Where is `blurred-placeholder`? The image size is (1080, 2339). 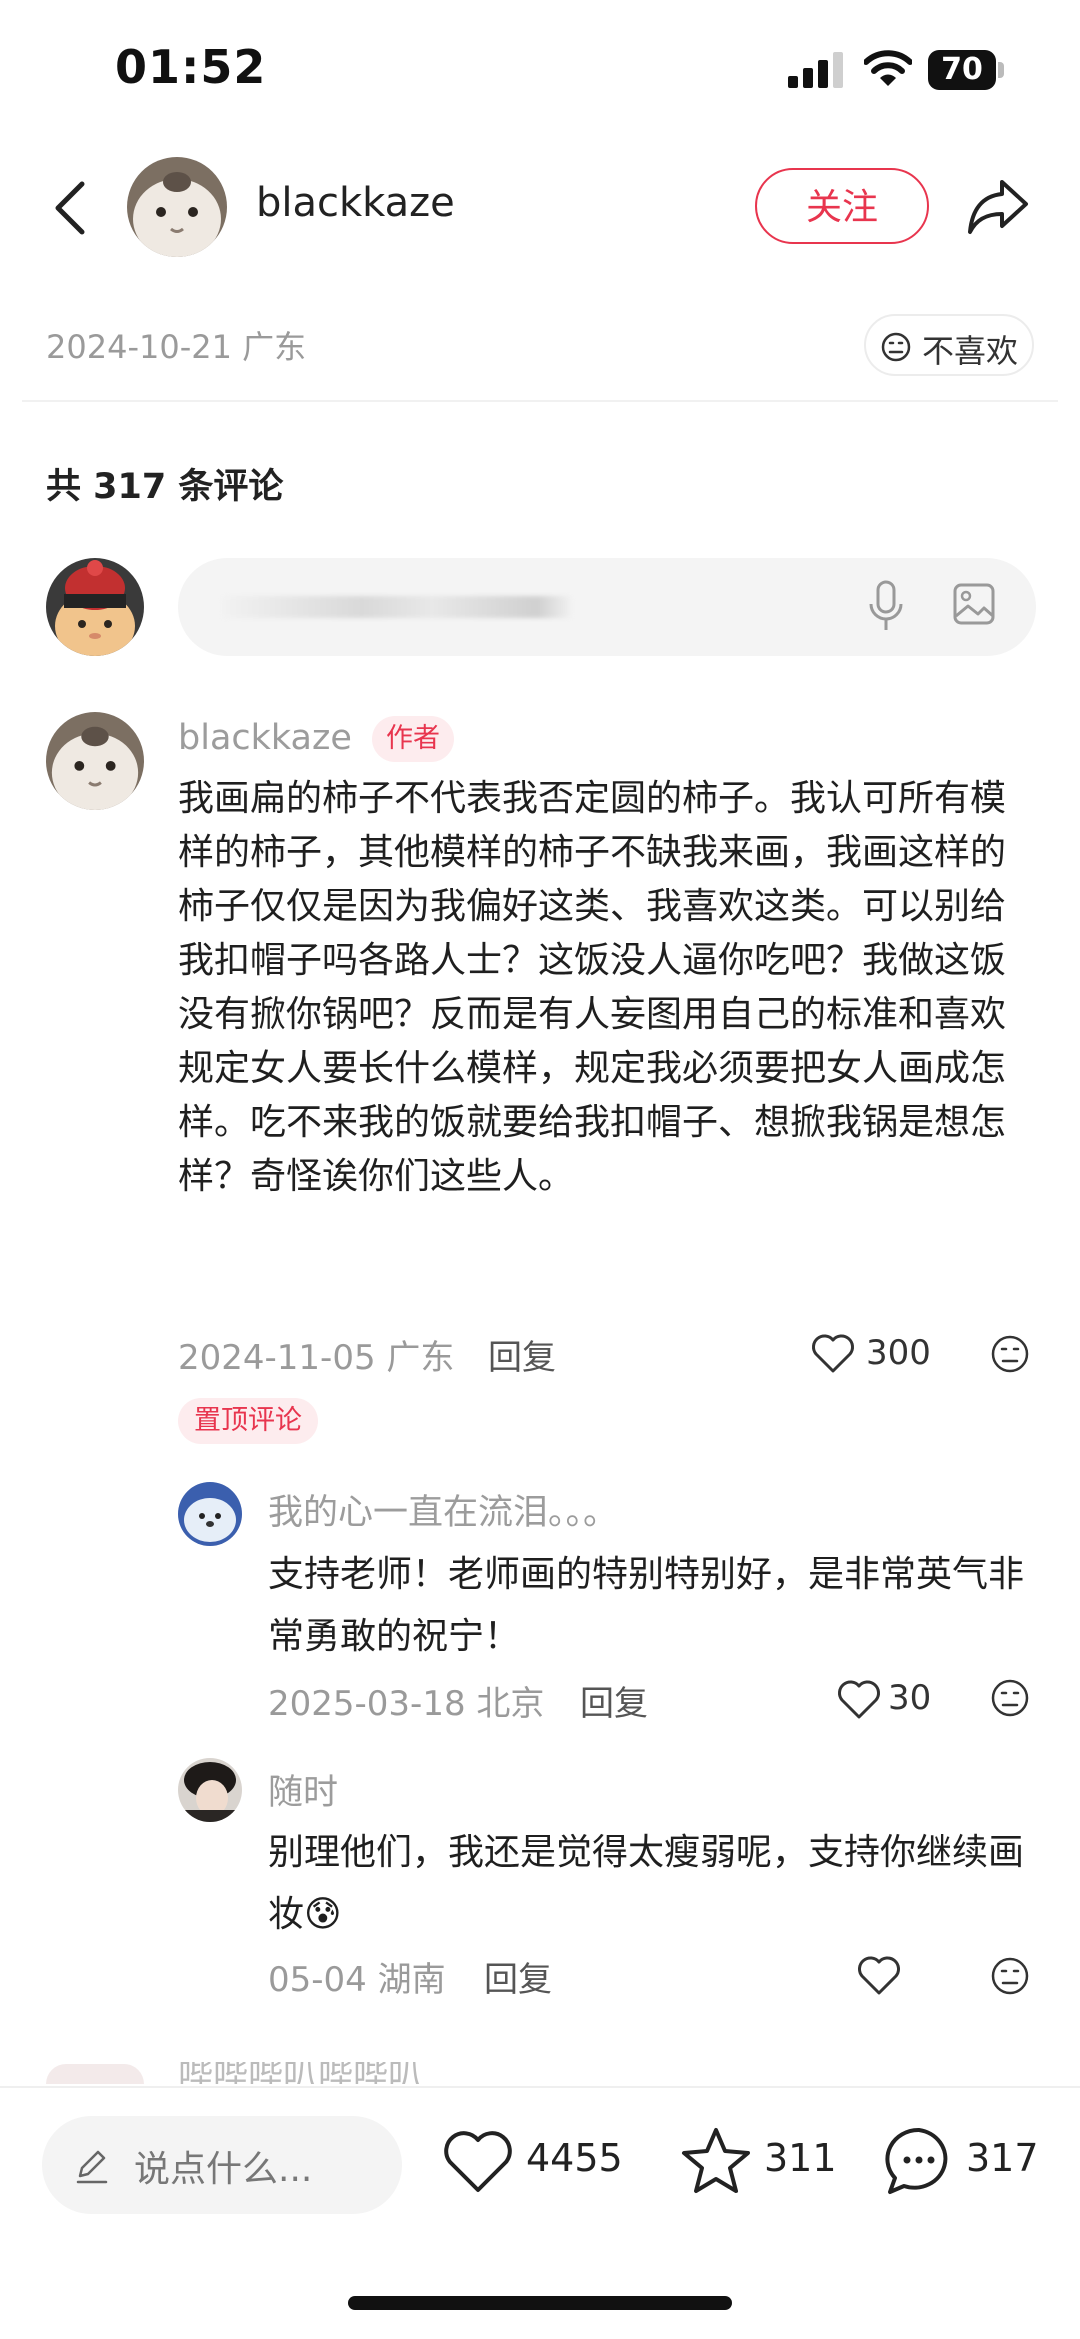 blurred-placeholder is located at coordinates (397, 607).